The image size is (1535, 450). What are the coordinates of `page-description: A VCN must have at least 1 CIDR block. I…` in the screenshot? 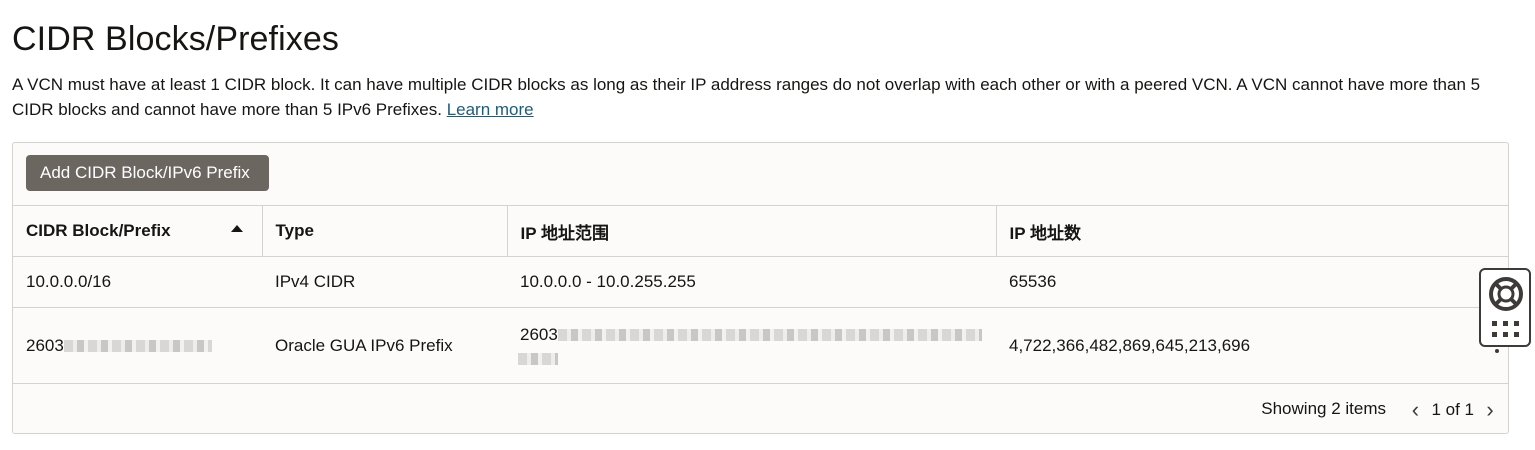 It's located at (768, 97).